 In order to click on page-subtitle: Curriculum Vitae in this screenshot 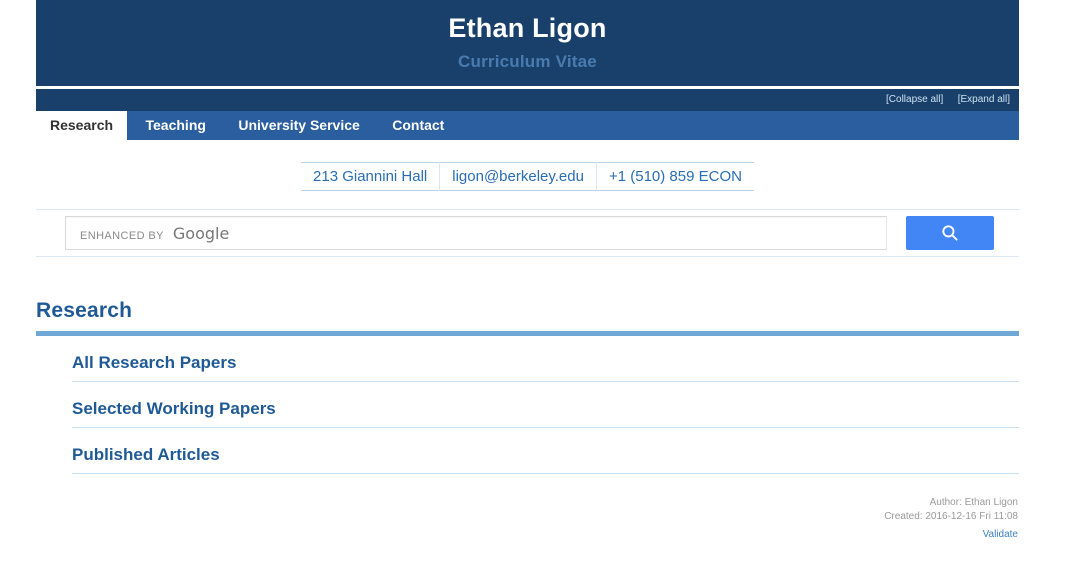, I will do `click(527, 62)`.